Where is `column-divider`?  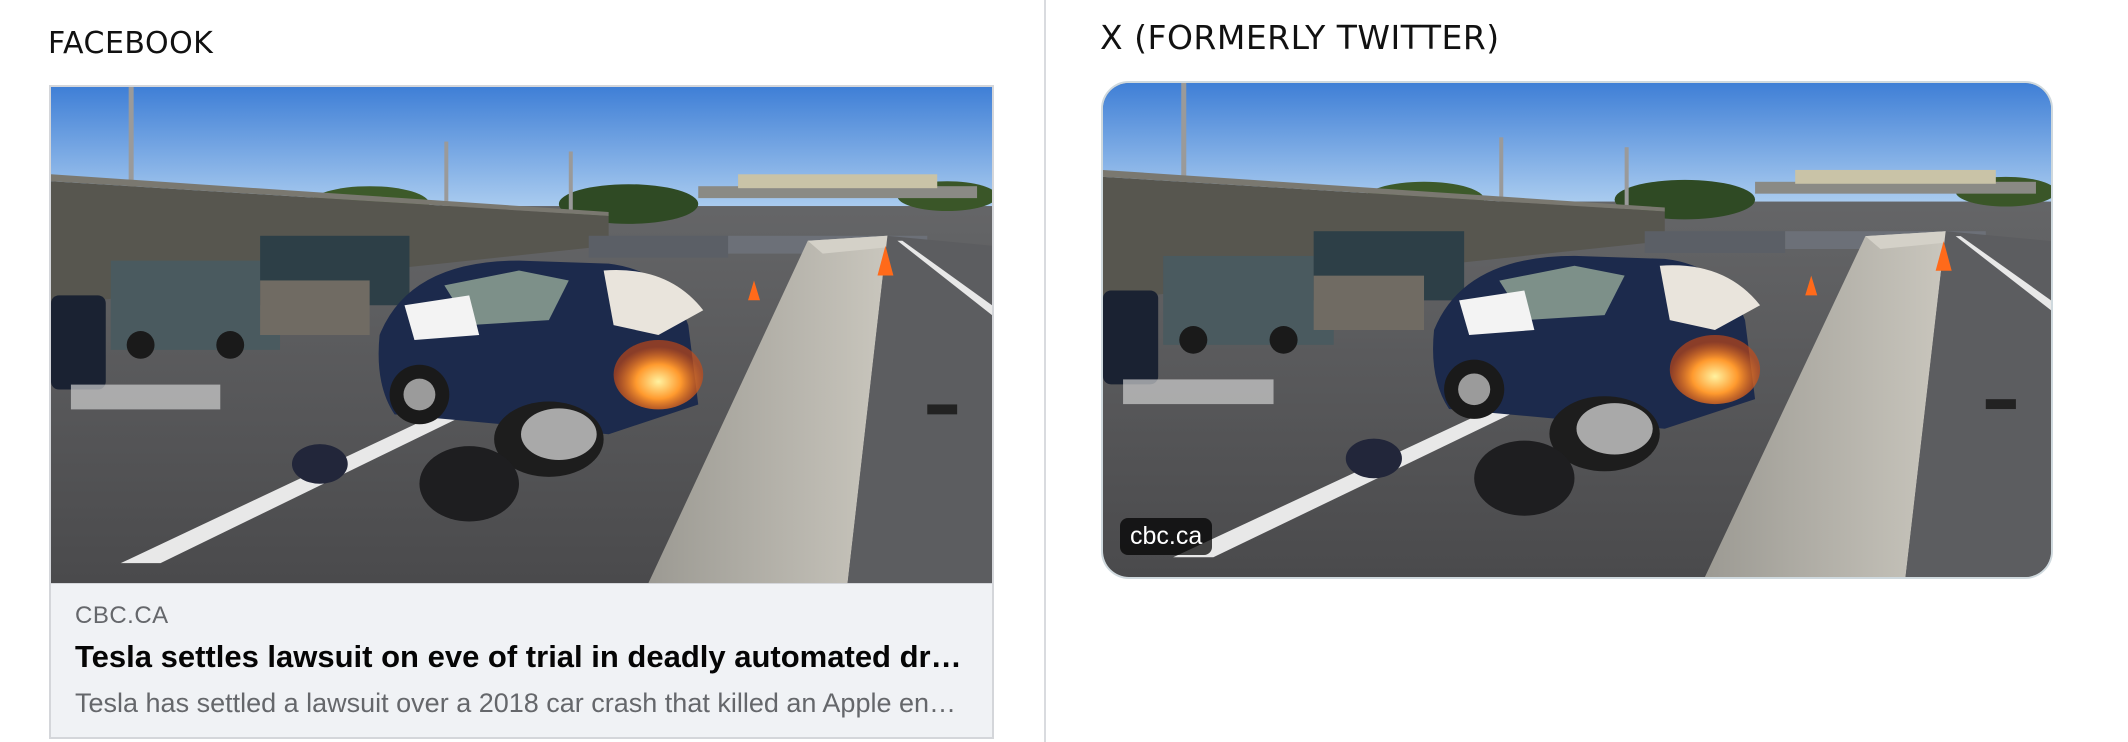
column-divider is located at coordinates (1045, 371).